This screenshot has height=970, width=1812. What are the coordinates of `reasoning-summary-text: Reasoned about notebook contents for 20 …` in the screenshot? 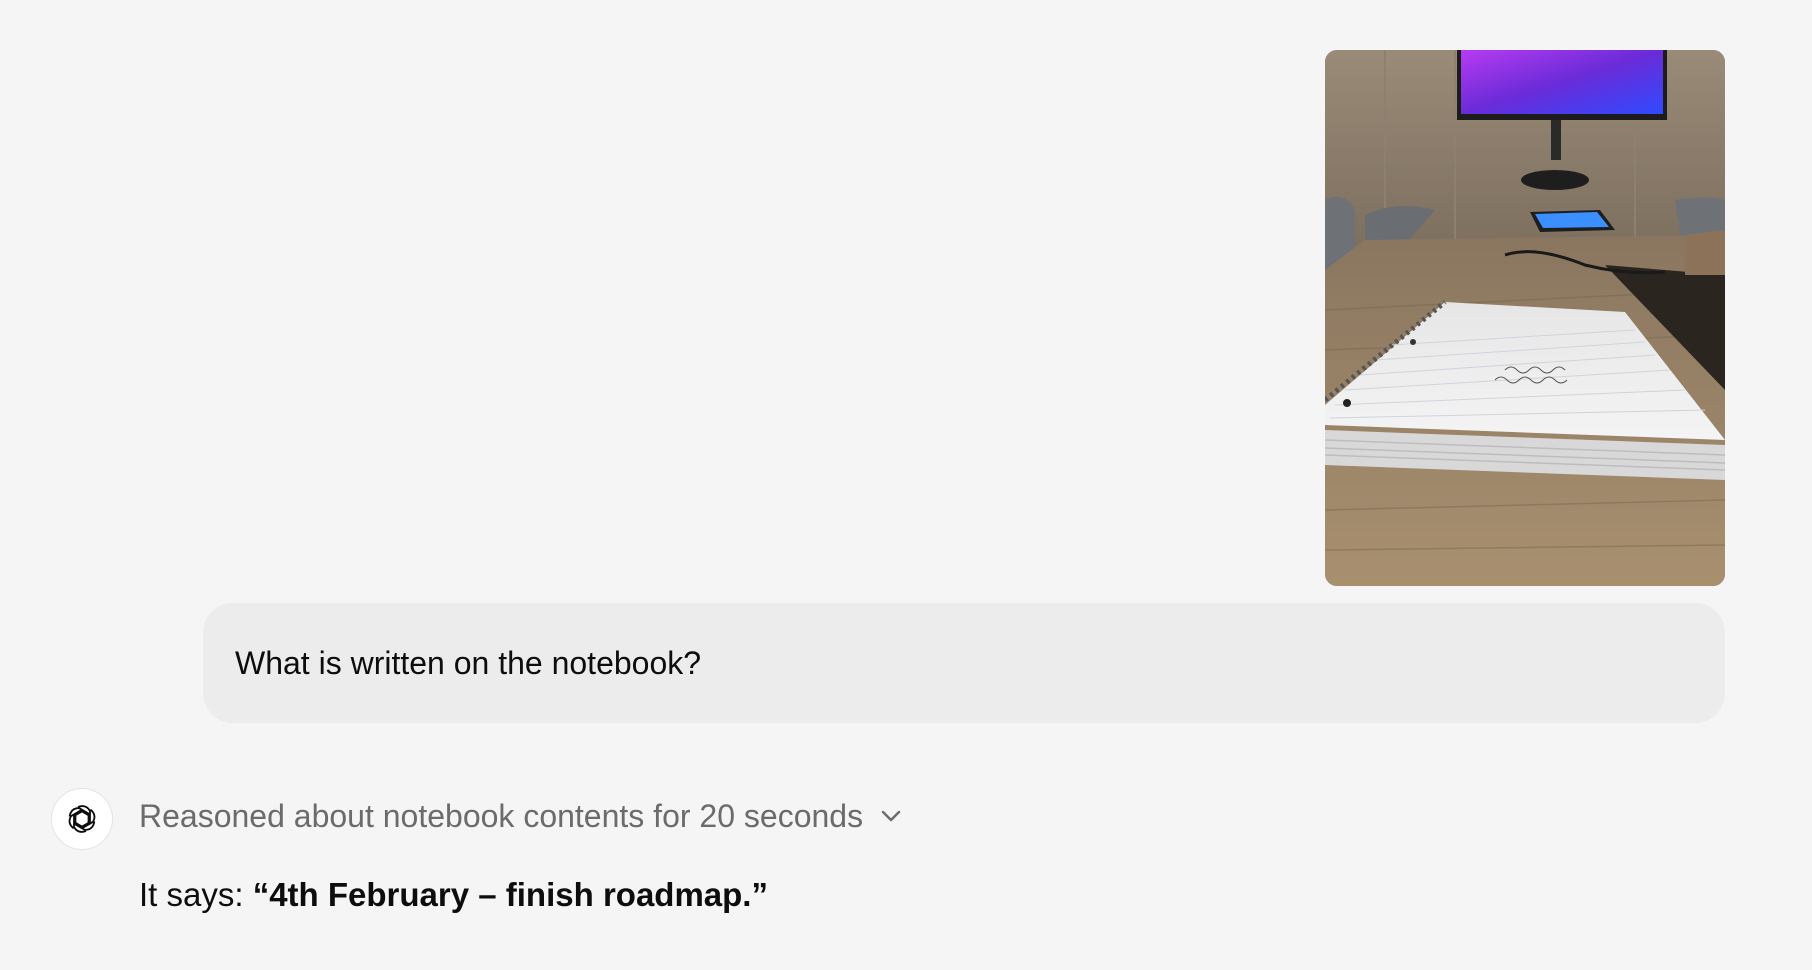 It's located at (501, 815).